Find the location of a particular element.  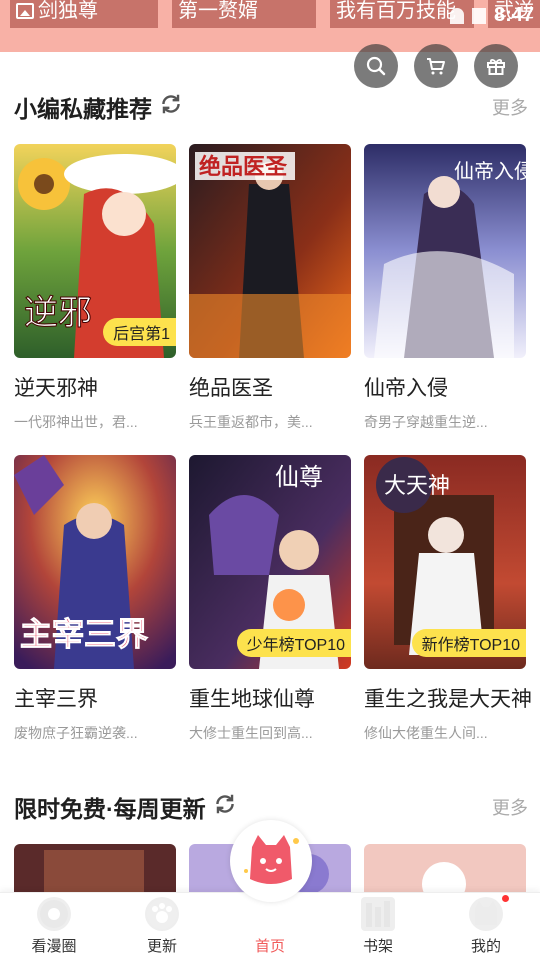

comic-title: 主宰三界 is located at coordinates (56, 699).